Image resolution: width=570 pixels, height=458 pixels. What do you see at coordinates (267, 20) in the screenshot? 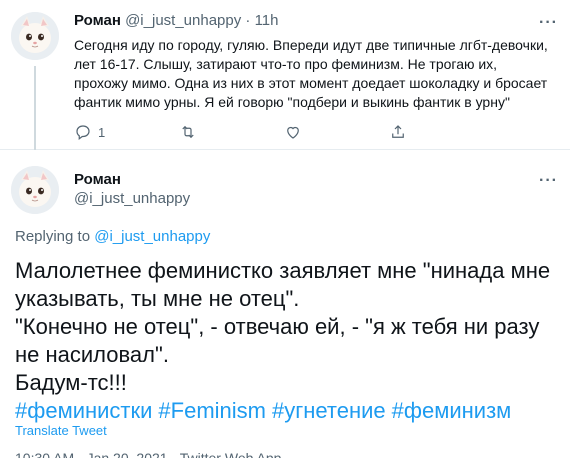
I see `tweet-time: 11h` at bounding box center [267, 20].